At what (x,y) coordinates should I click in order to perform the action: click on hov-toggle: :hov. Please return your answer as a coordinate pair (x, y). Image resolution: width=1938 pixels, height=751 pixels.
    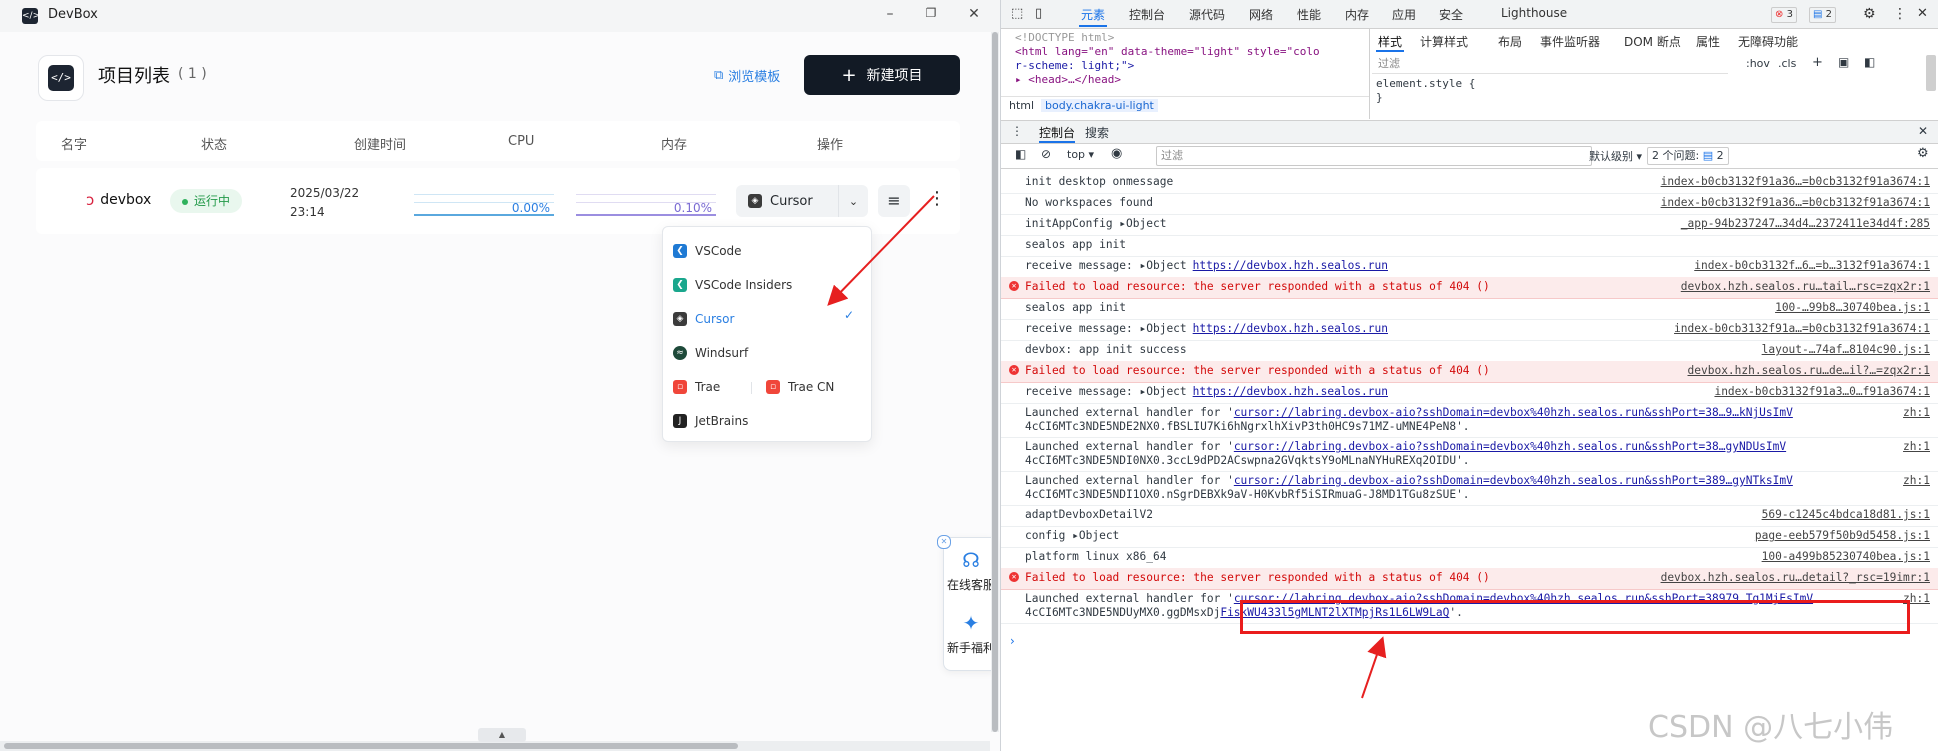
    Looking at the image, I should click on (1758, 63).